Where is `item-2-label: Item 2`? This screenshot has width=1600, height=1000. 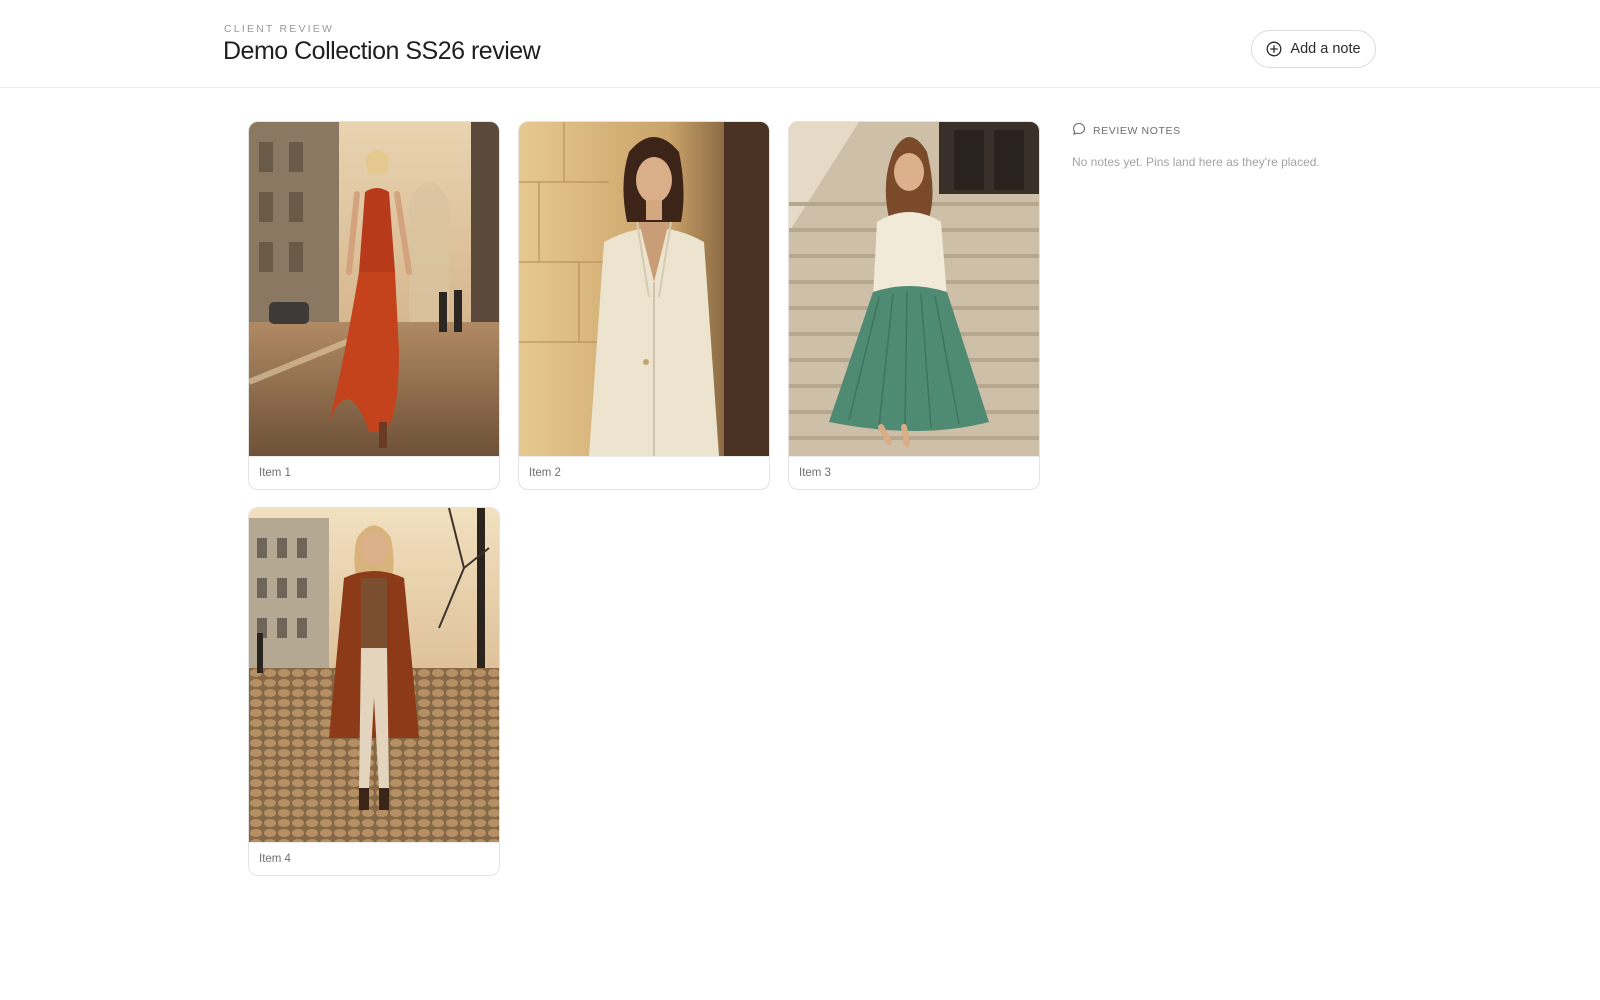
item-2-label: Item 2 is located at coordinates (644, 472).